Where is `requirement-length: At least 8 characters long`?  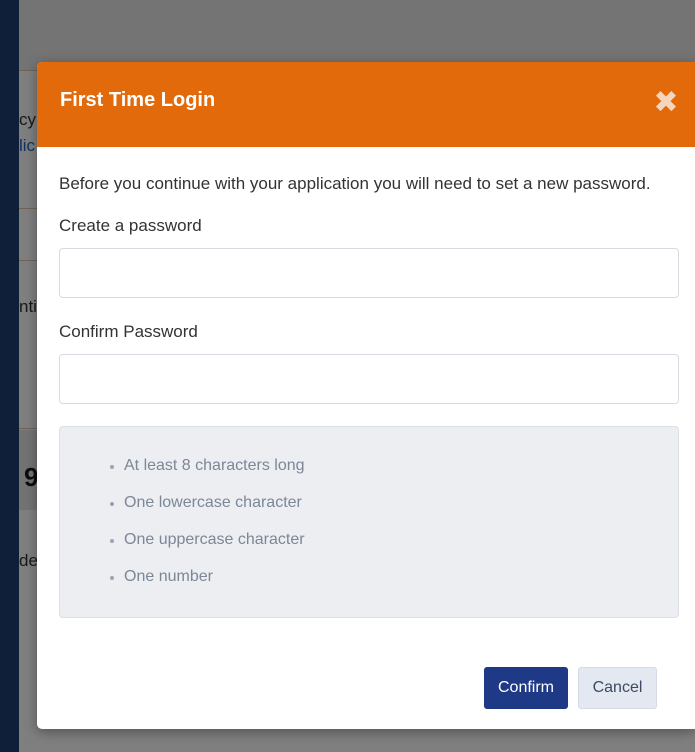
requirement-length: At least 8 characters long is located at coordinates (401, 471).